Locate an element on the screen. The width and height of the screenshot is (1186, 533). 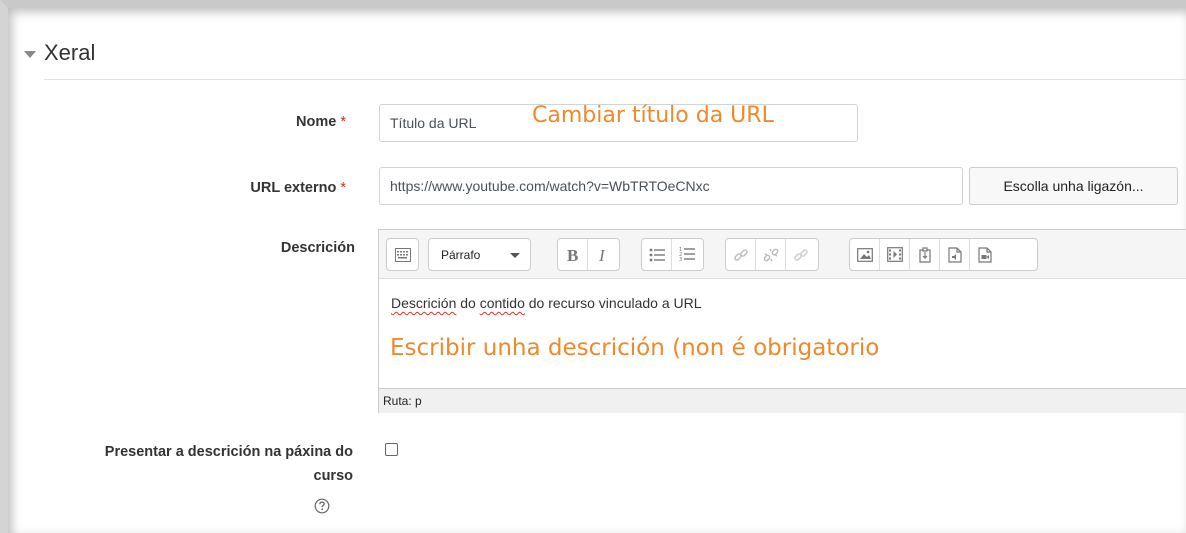
paragraph-format-select: Párrafo is located at coordinates (479, 254).